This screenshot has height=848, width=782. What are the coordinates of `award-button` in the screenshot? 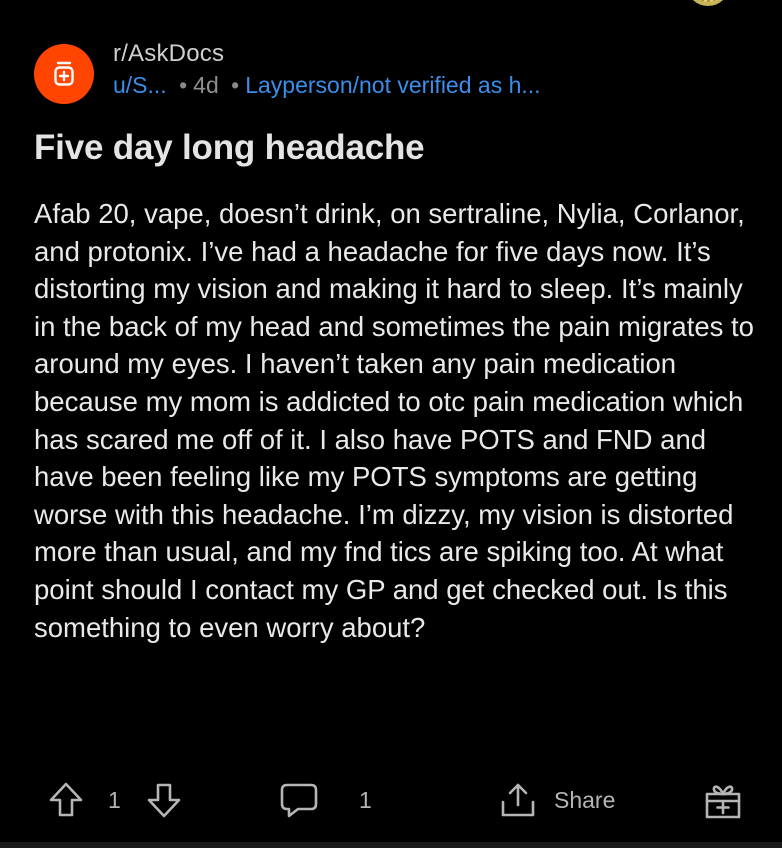 It's located at (723, 800).